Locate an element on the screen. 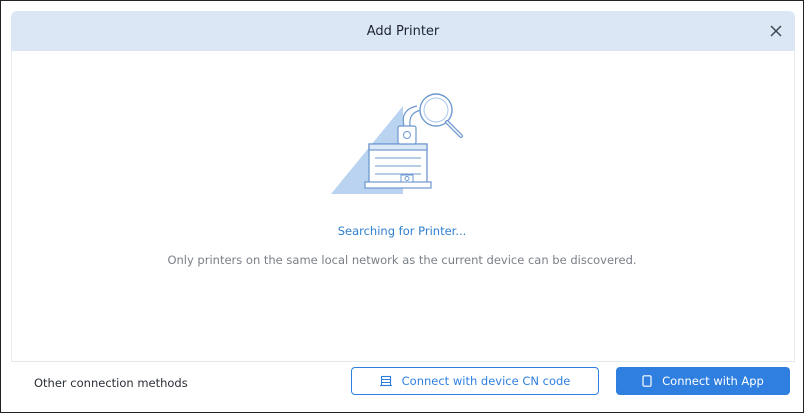 This screenshot has width=806, height=415. connect-with-app-button: Connect with App is located at coordinates (703, 381).